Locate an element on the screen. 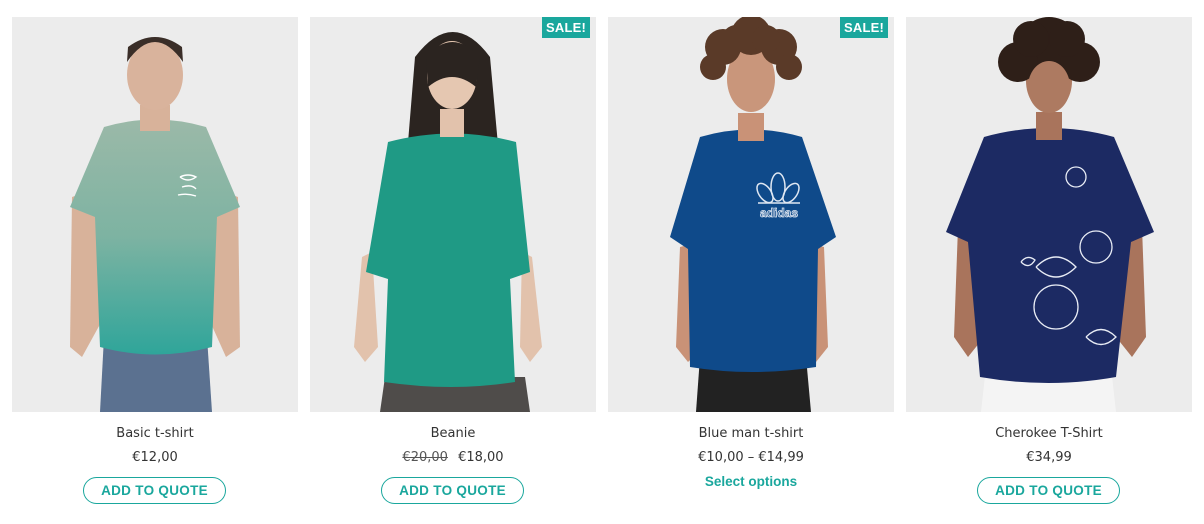  select-options-link: Select options is located at coordinates (751, 481).